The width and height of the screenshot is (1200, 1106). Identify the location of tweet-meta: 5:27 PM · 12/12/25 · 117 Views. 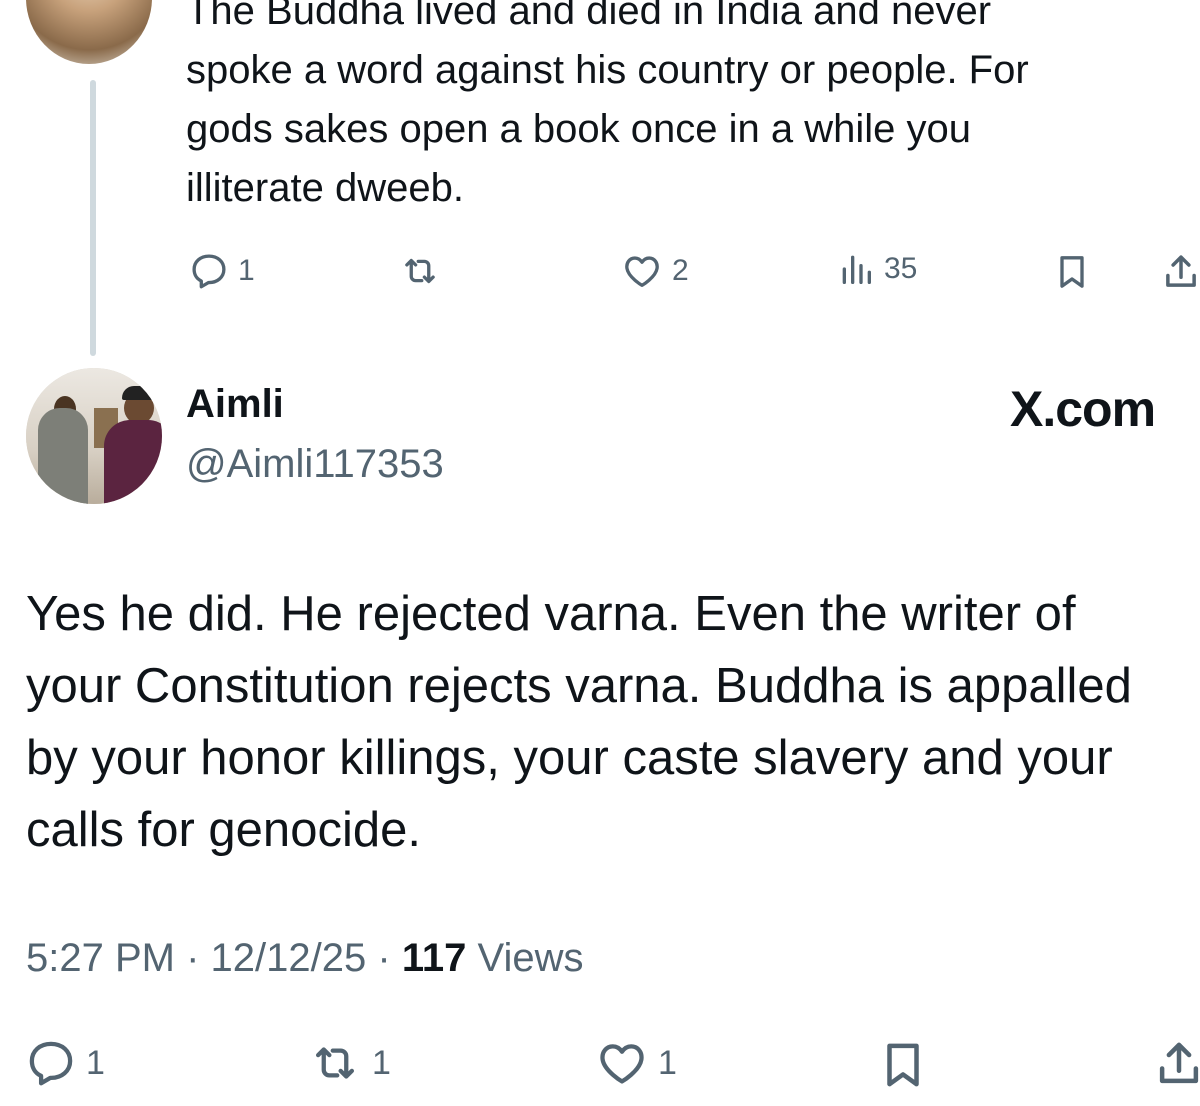
(304, 958).